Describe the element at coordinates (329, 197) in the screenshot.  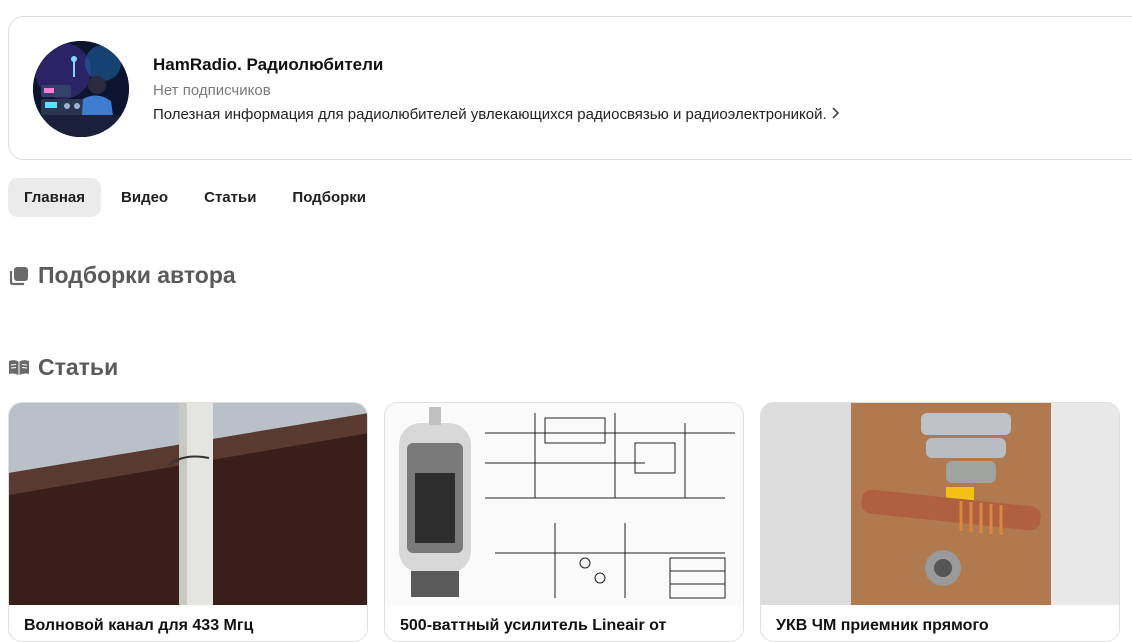
I see `tab-collections: Подборки` at that location.